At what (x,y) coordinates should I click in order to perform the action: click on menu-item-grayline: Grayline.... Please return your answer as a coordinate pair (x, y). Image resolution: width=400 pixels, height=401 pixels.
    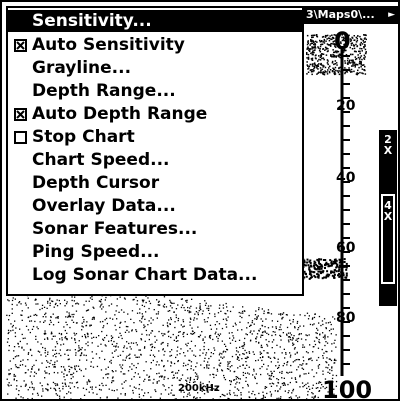
    Looking at the image, I should click on (155, 68).